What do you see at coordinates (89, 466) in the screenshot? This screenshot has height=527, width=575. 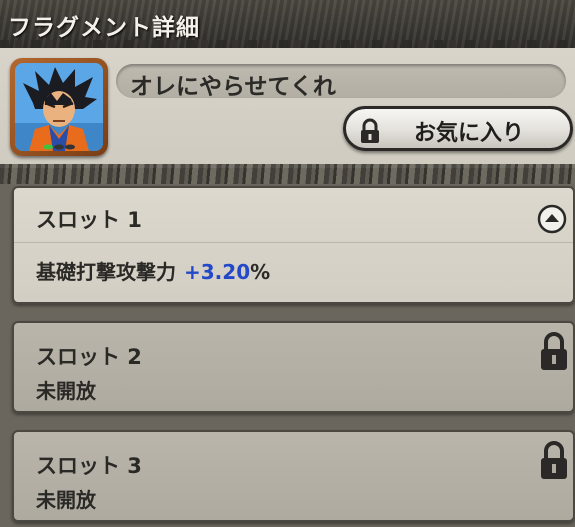 I see `slot-3-title: スロット 3` at bounding box center [89, 466].